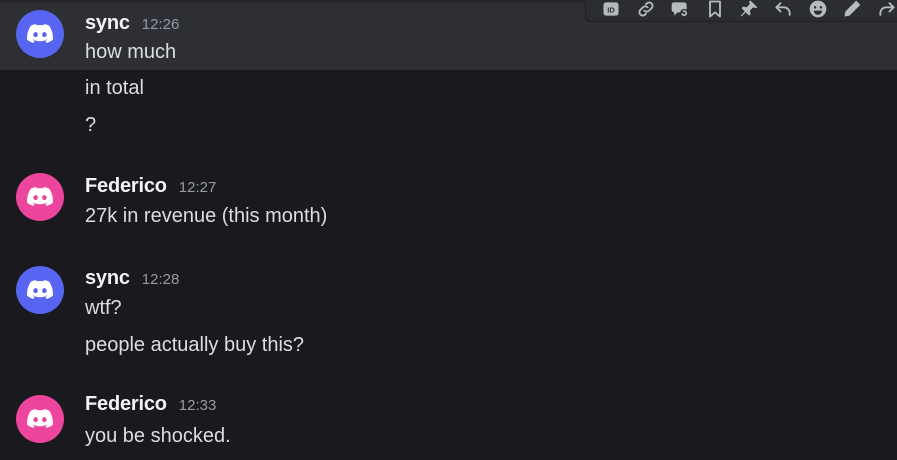 Image resolution: width=897 pixels, height=460 pixels. Describe the element at coordinates (161, 279) in the screenshot. I see `timestamp: 12:28` at that location.